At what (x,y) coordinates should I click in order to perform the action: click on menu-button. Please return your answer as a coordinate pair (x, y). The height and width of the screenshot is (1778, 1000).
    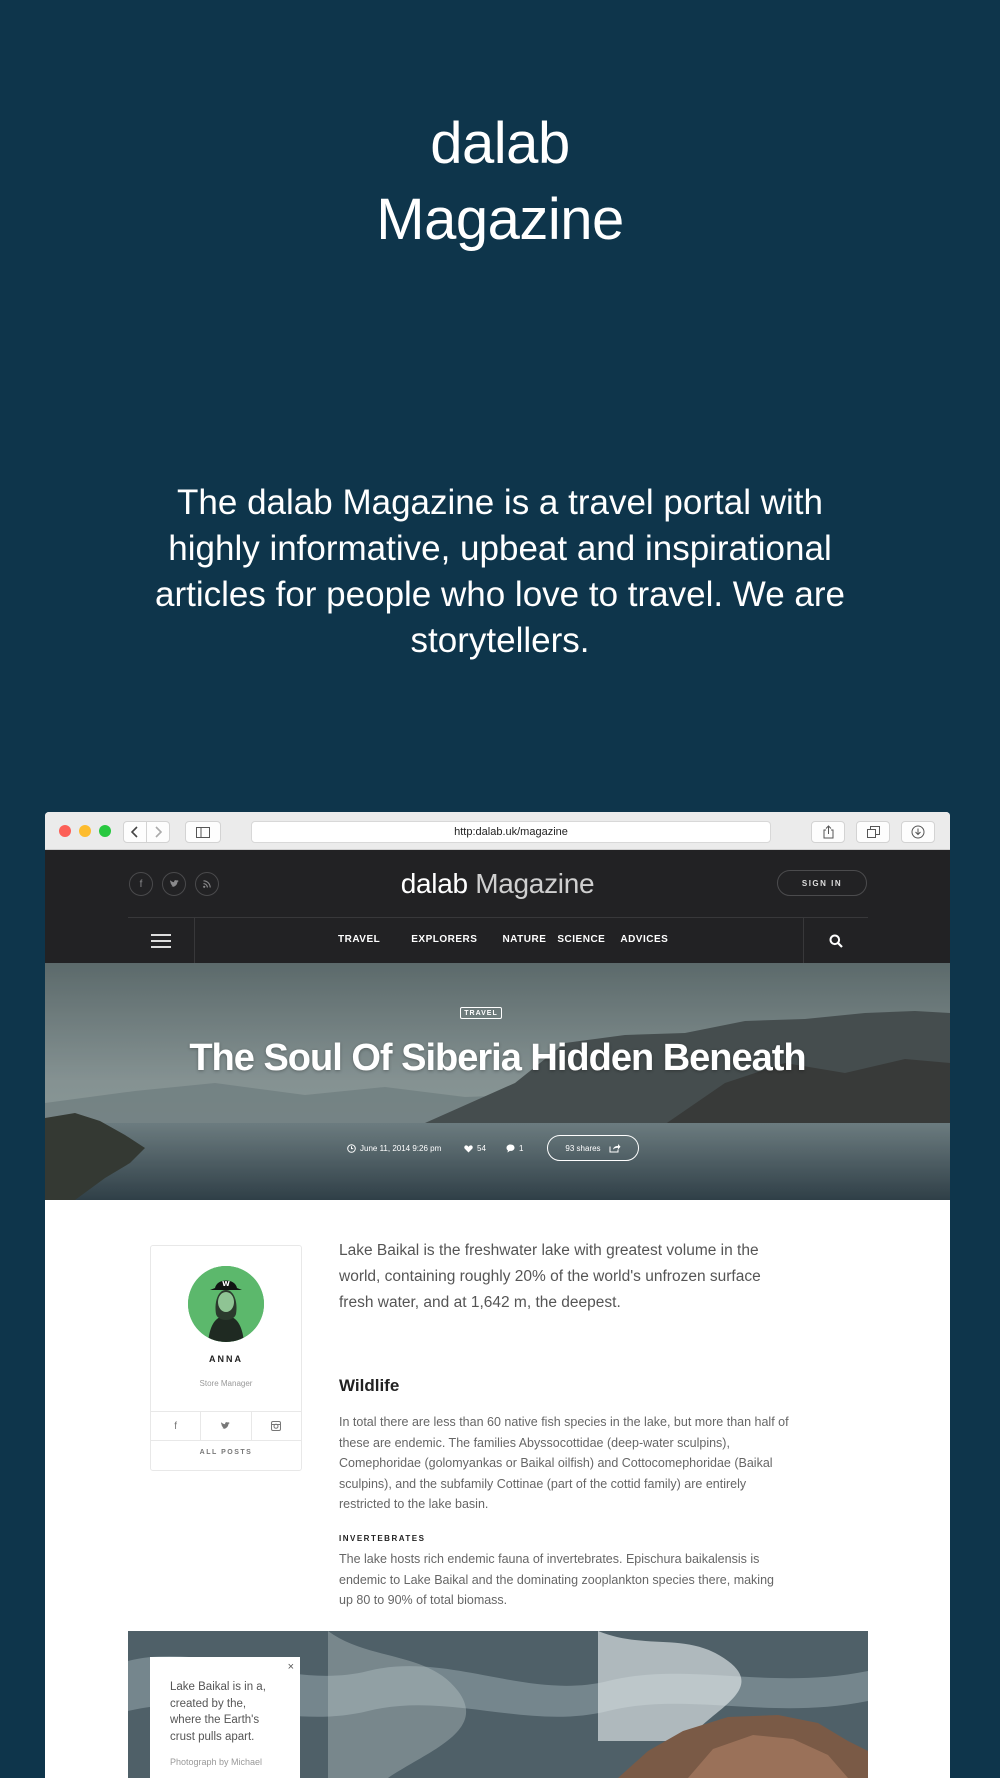
    Looking at the image, I should click on (161, 941).